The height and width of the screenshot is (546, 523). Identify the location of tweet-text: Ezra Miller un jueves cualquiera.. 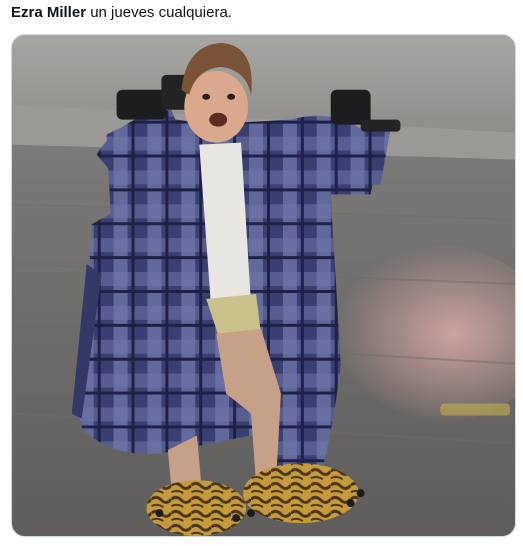
(121, 13).